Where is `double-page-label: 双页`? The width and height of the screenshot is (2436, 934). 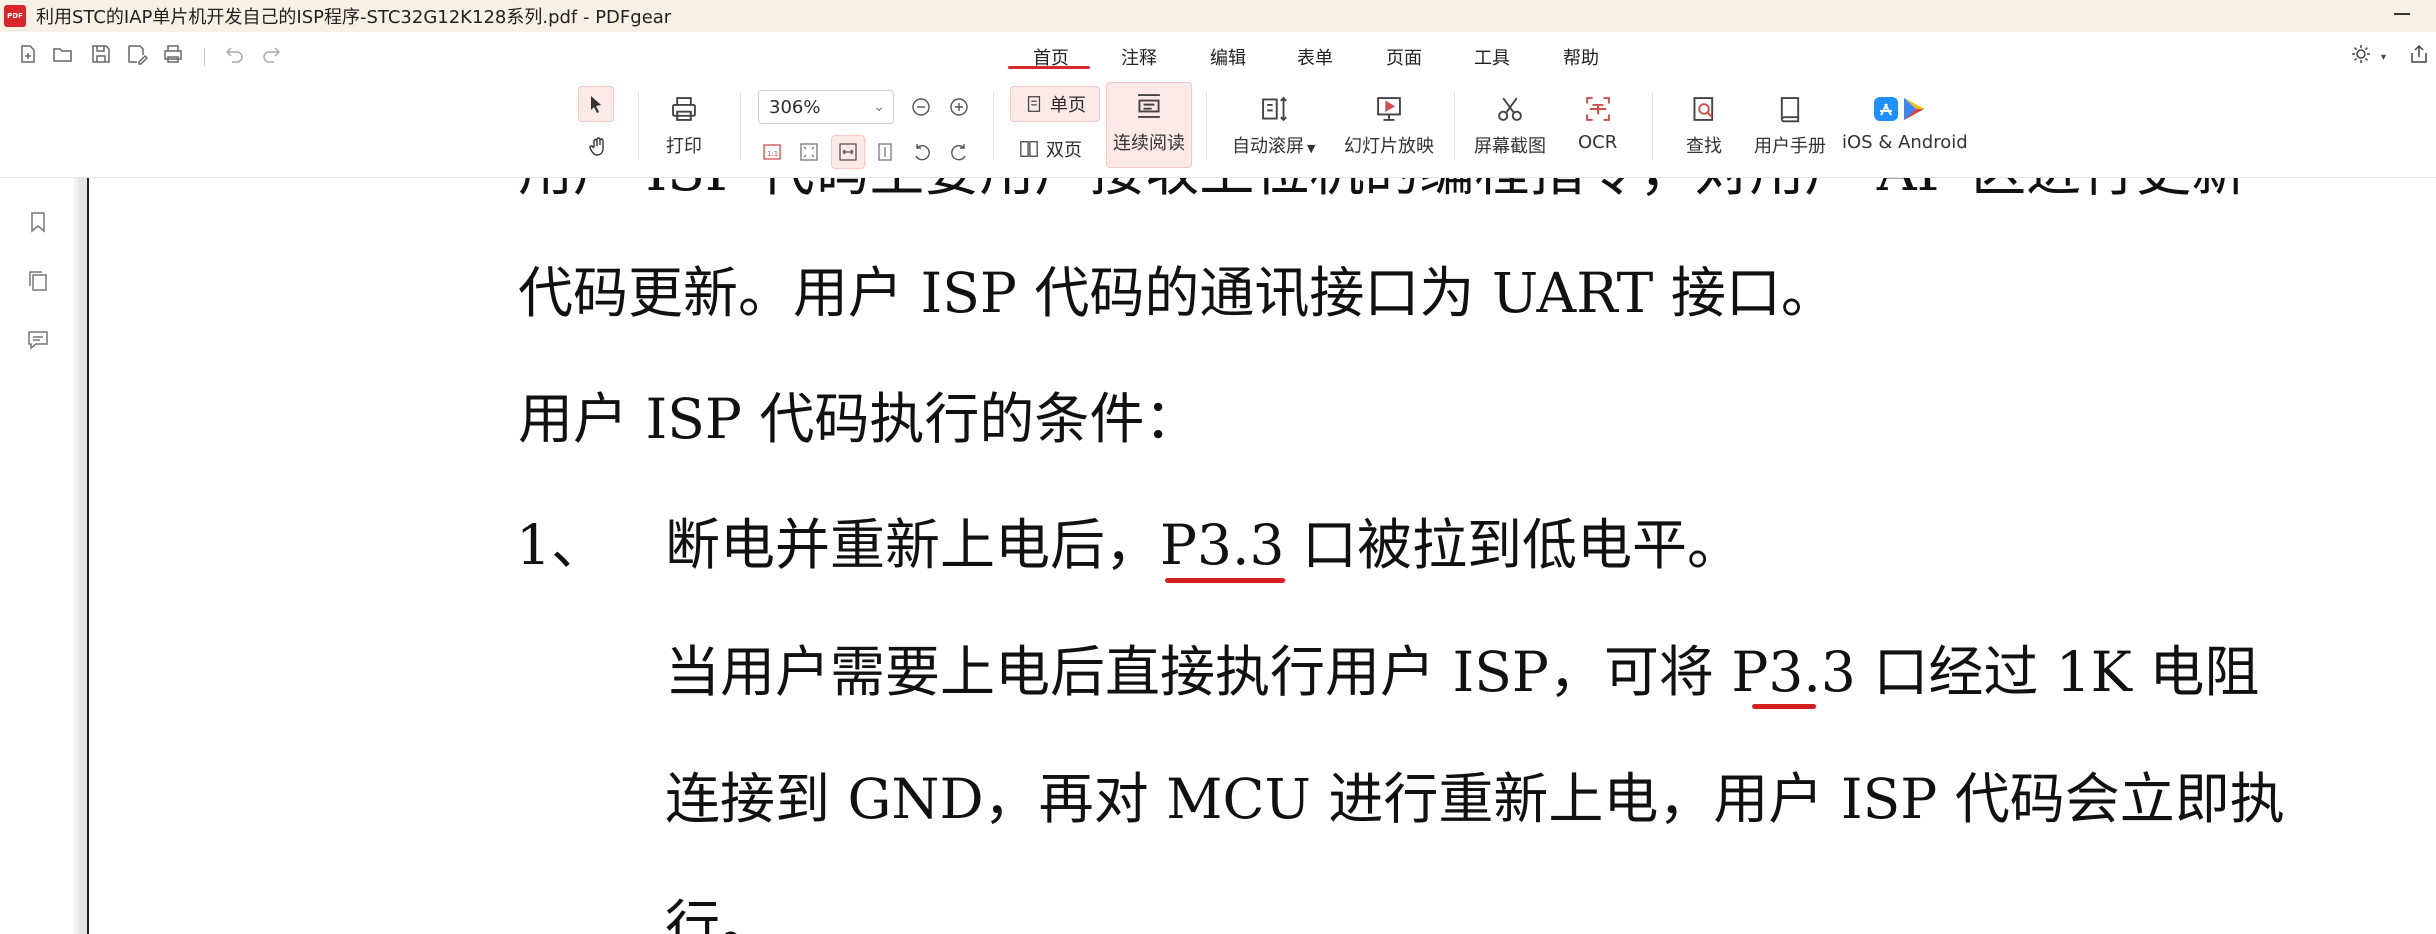
double-page-label: 双页 is located at coordinates (1064, 150).